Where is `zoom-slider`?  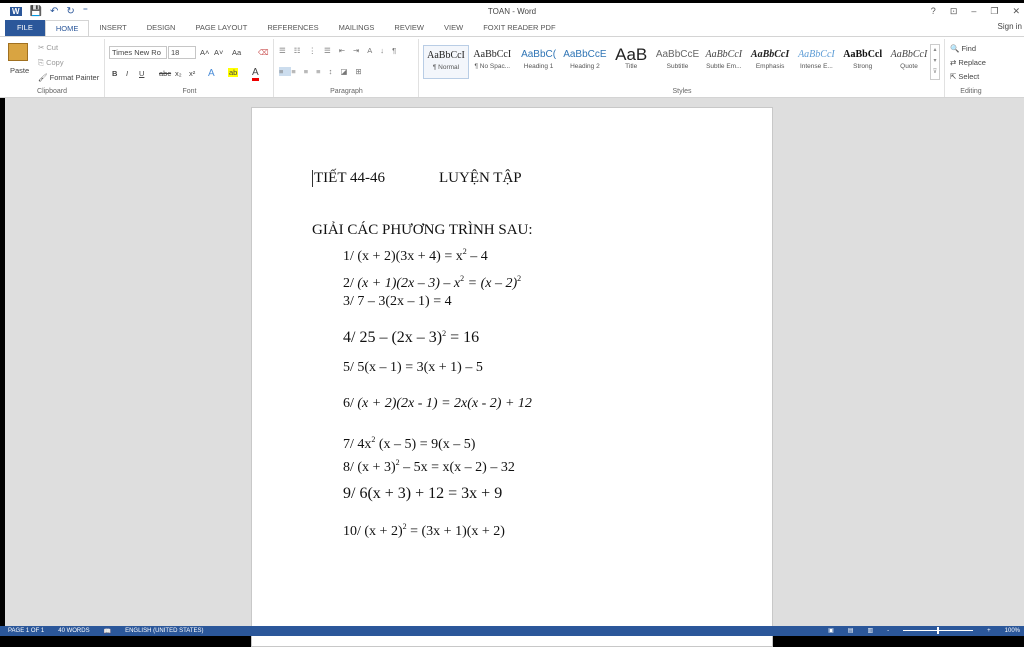
zoom-slider is located at coordinates (938, 630).